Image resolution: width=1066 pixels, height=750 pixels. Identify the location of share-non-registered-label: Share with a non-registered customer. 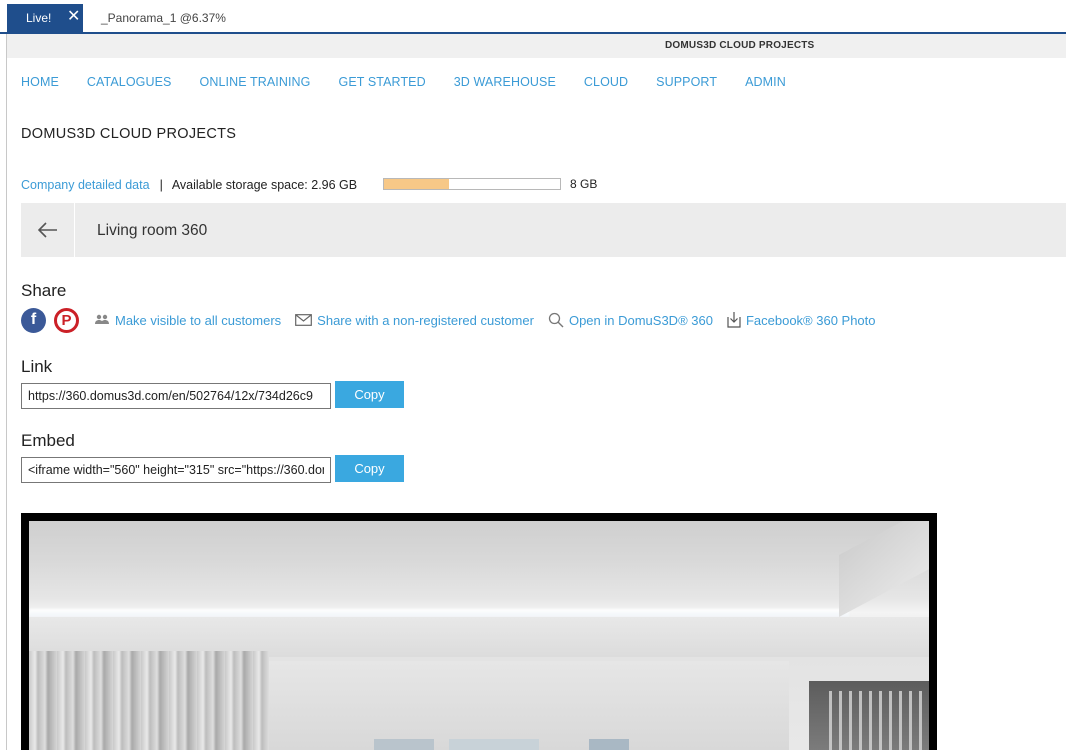
(425, 320).